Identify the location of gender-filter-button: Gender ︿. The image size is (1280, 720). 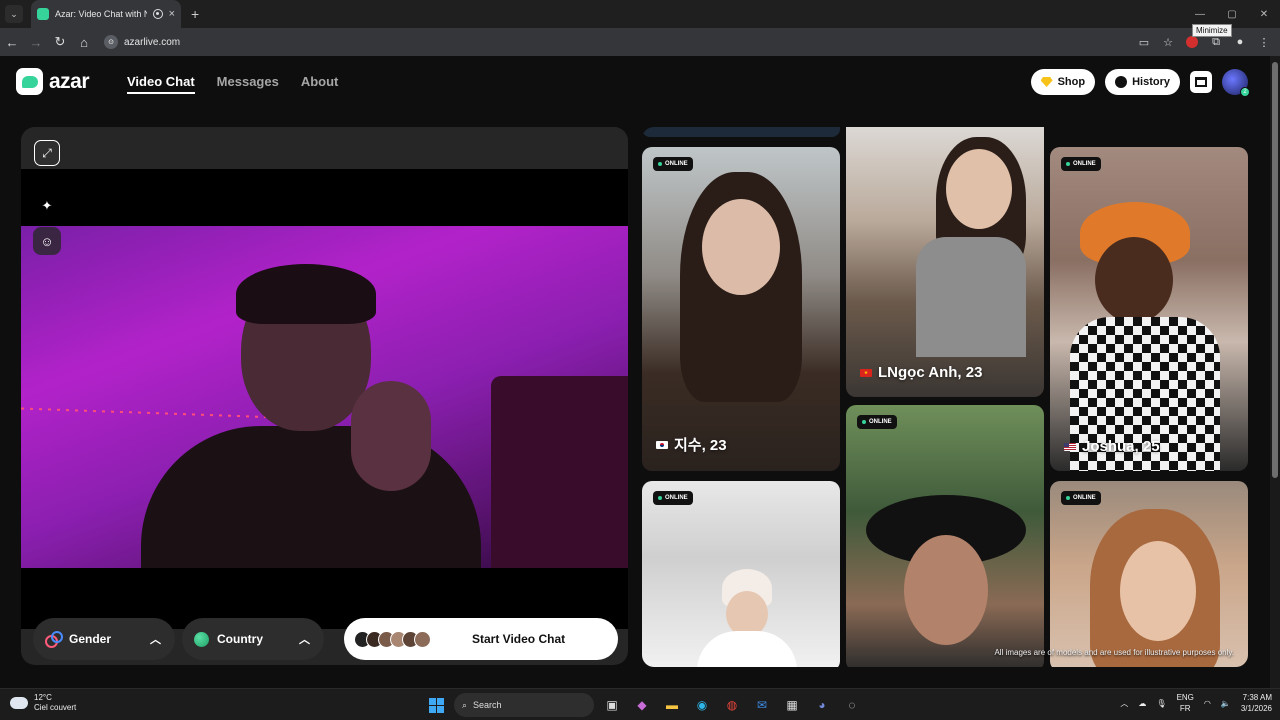
(104, 639).